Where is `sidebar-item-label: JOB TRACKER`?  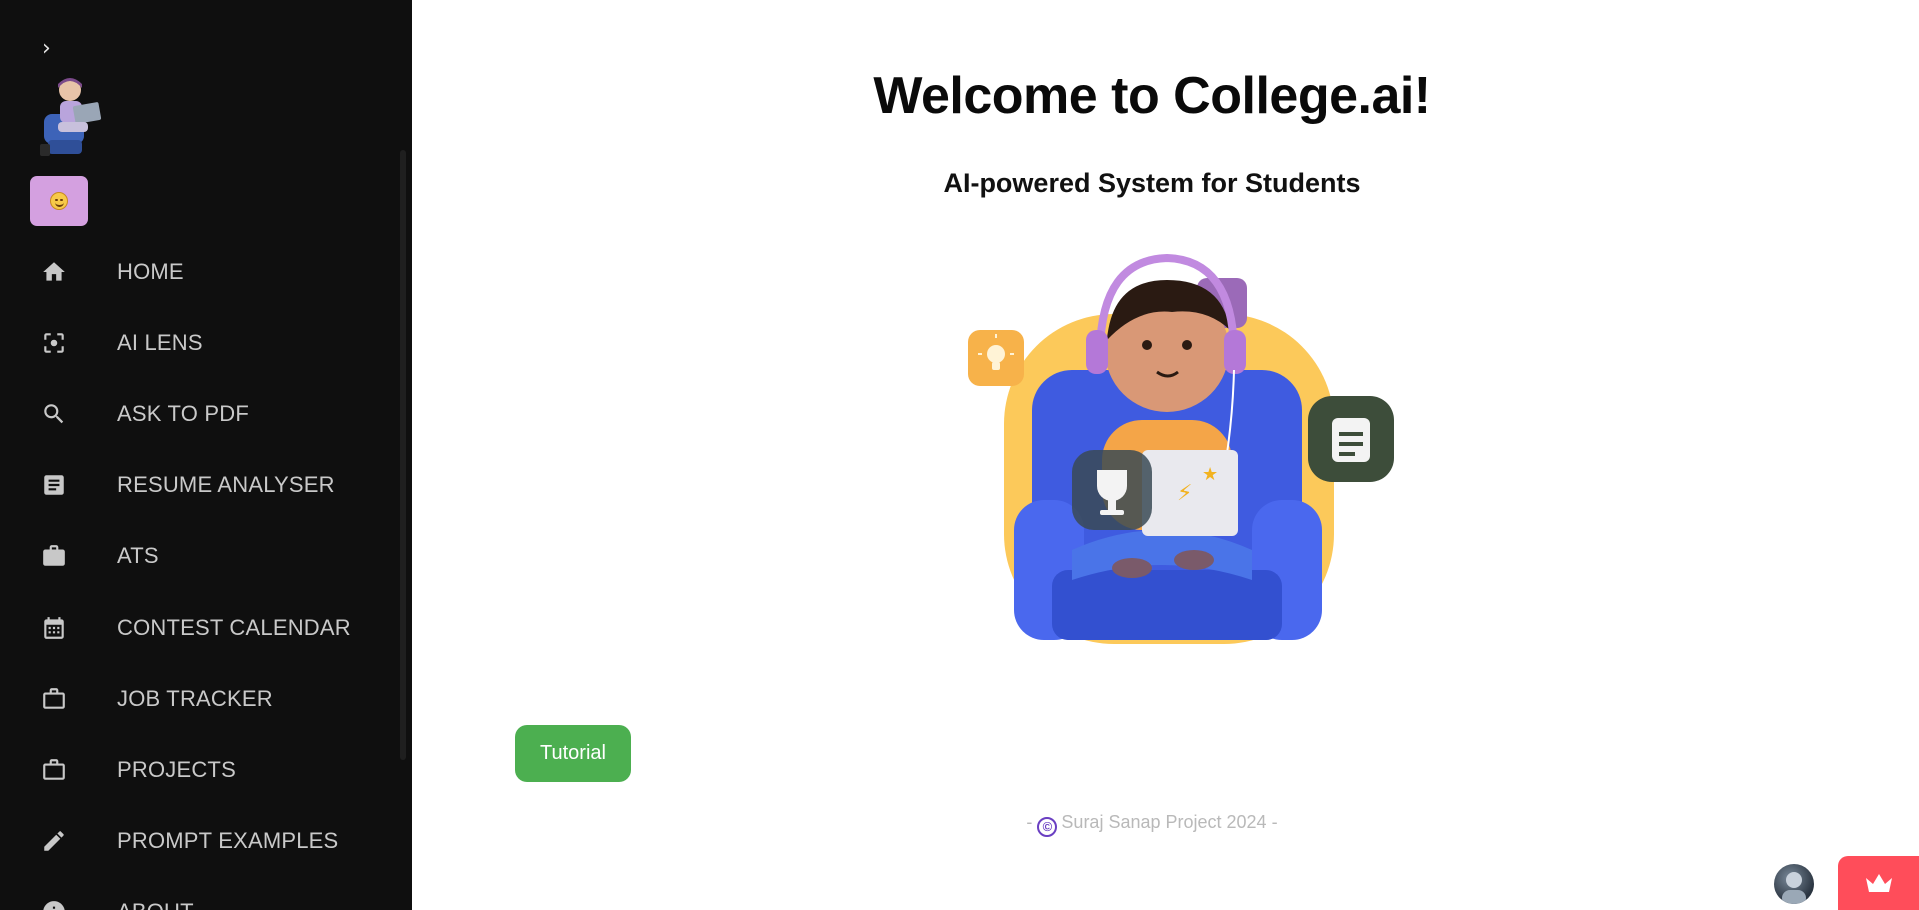
sidebar-item-label: JOB TRACKER is located at coordinates (195, 698).